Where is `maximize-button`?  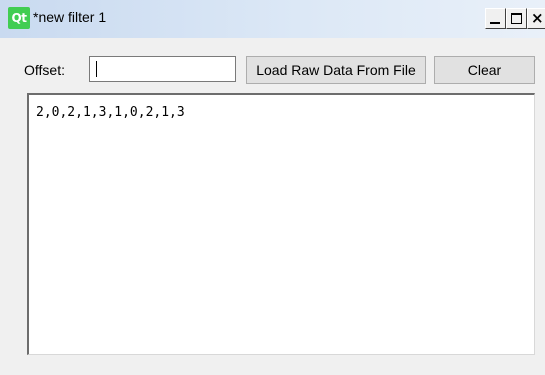 maximize-button is located at coordinates (516, 18).